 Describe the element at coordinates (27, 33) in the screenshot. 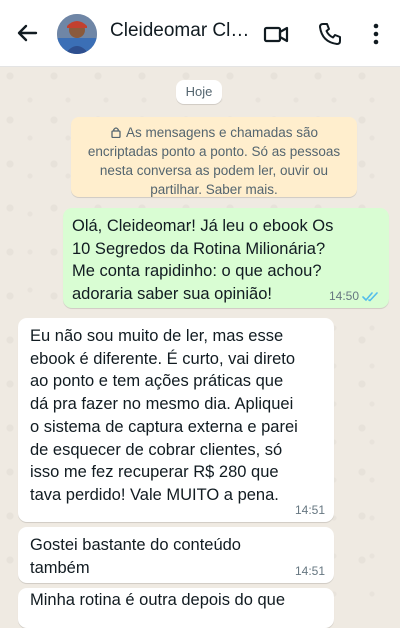

I see `back-arrow-icon` at that location.